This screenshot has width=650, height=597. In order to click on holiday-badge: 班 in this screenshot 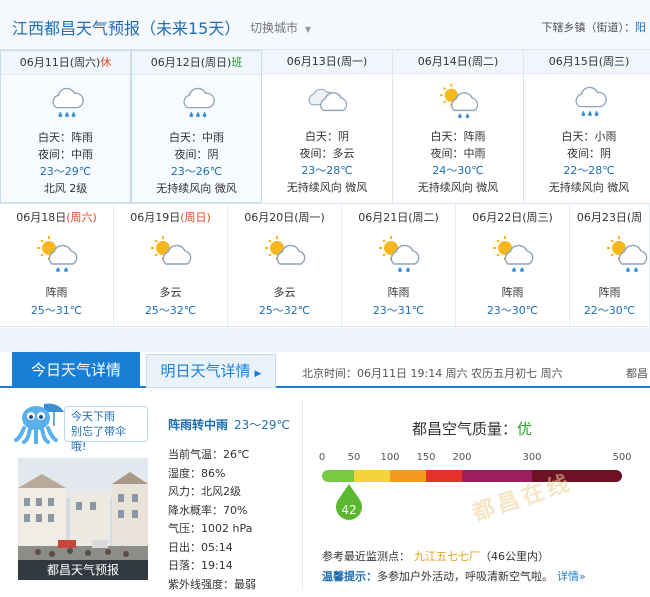, I will do `click(237, 62)`.